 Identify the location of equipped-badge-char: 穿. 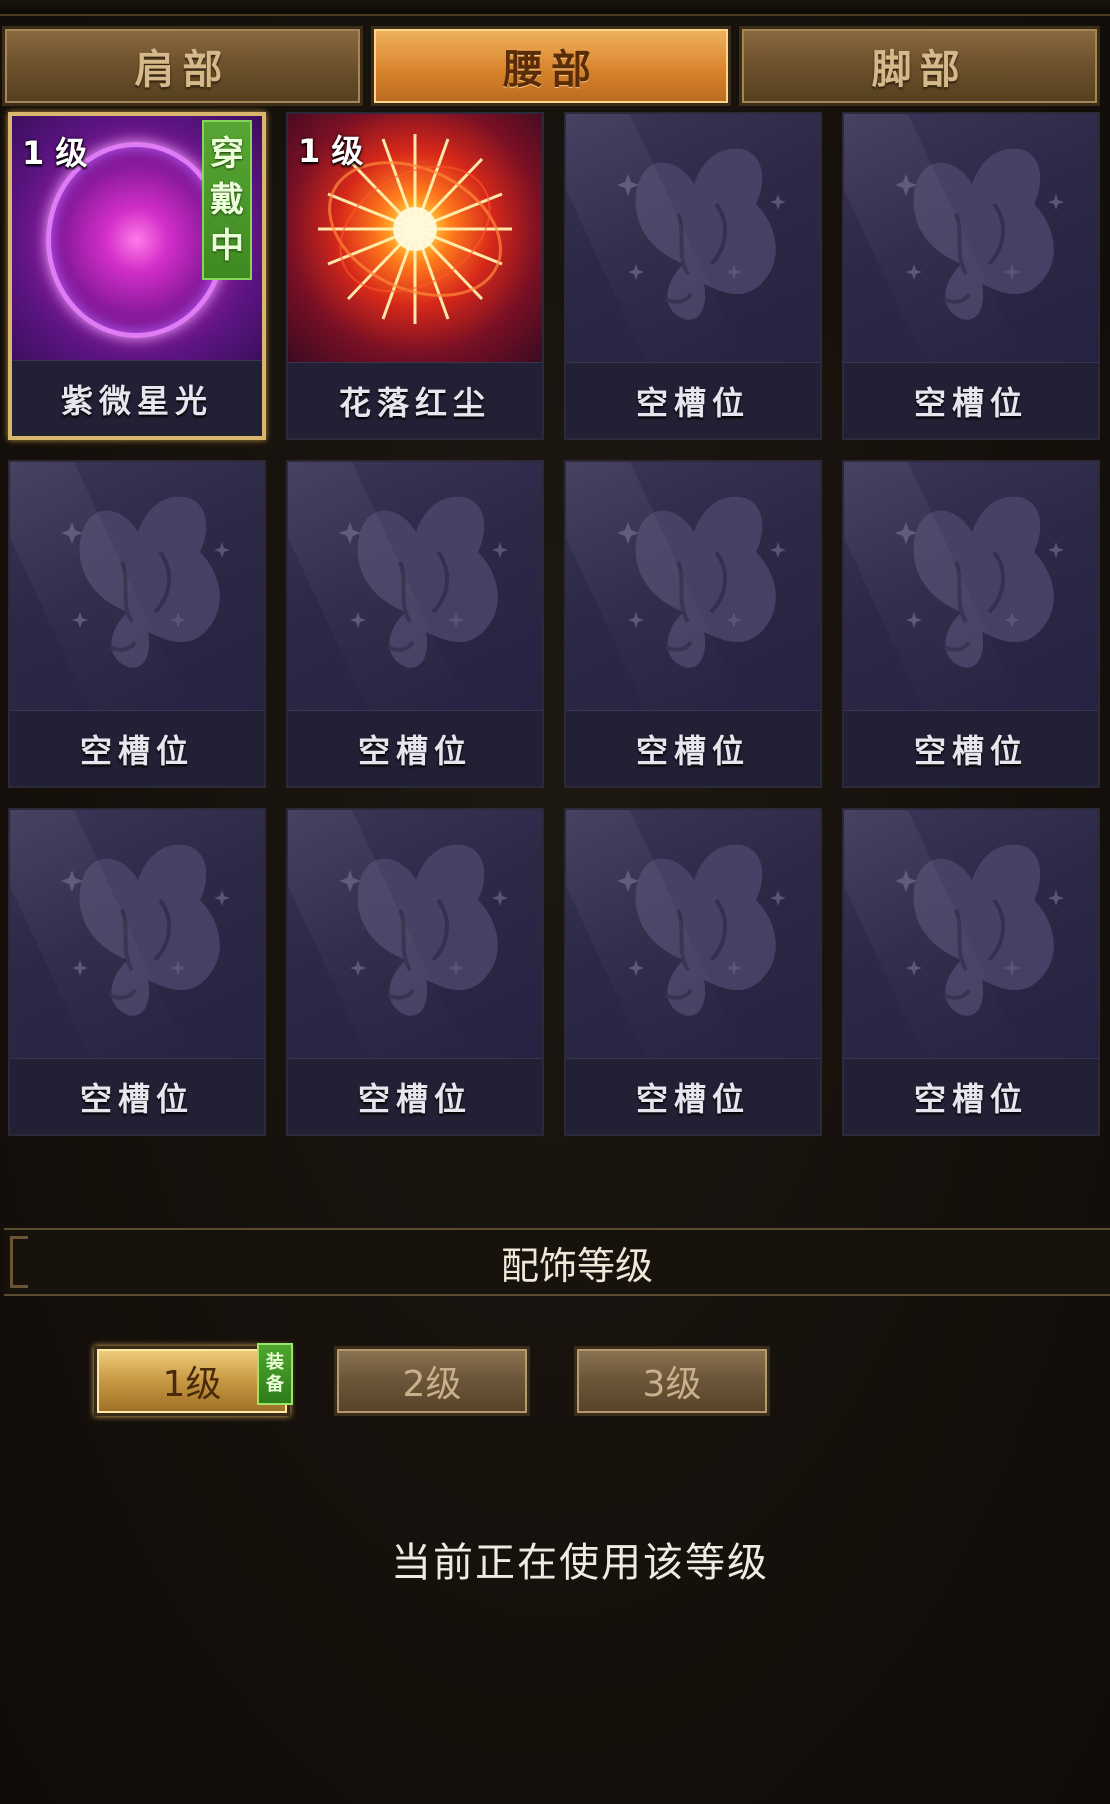
(227, 154).